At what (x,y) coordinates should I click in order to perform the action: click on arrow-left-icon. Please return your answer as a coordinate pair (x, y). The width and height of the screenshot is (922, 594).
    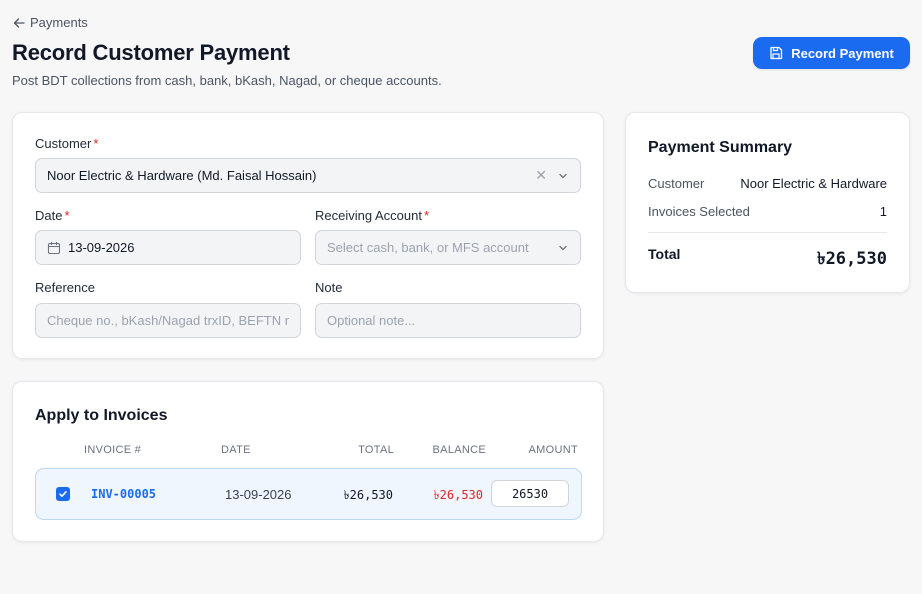
    Looking at the image, I should click on (19, 22).